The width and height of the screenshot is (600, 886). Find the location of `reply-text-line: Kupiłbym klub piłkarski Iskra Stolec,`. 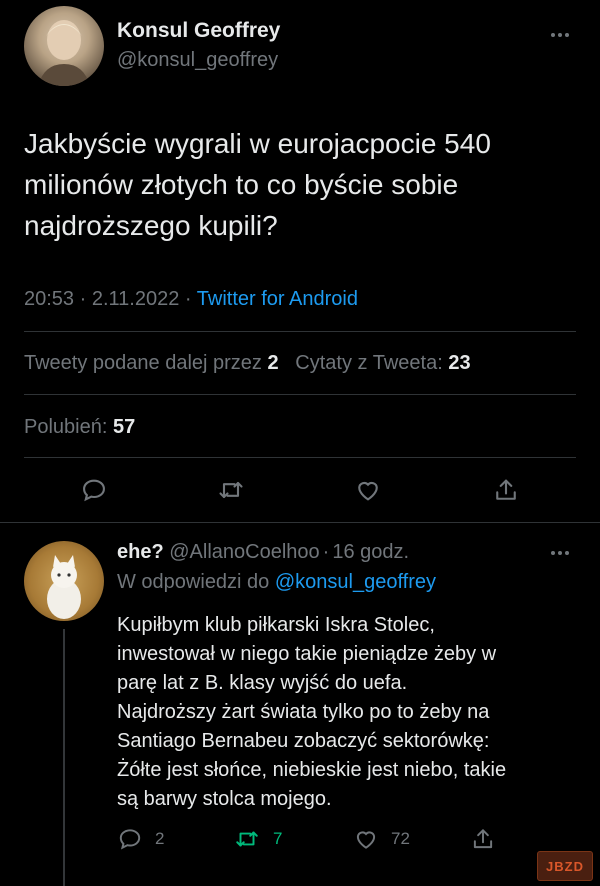

reply-text-line: Kupiłbym klub piłkarski Iskra Stolec, is located at coordinates (276, 625).